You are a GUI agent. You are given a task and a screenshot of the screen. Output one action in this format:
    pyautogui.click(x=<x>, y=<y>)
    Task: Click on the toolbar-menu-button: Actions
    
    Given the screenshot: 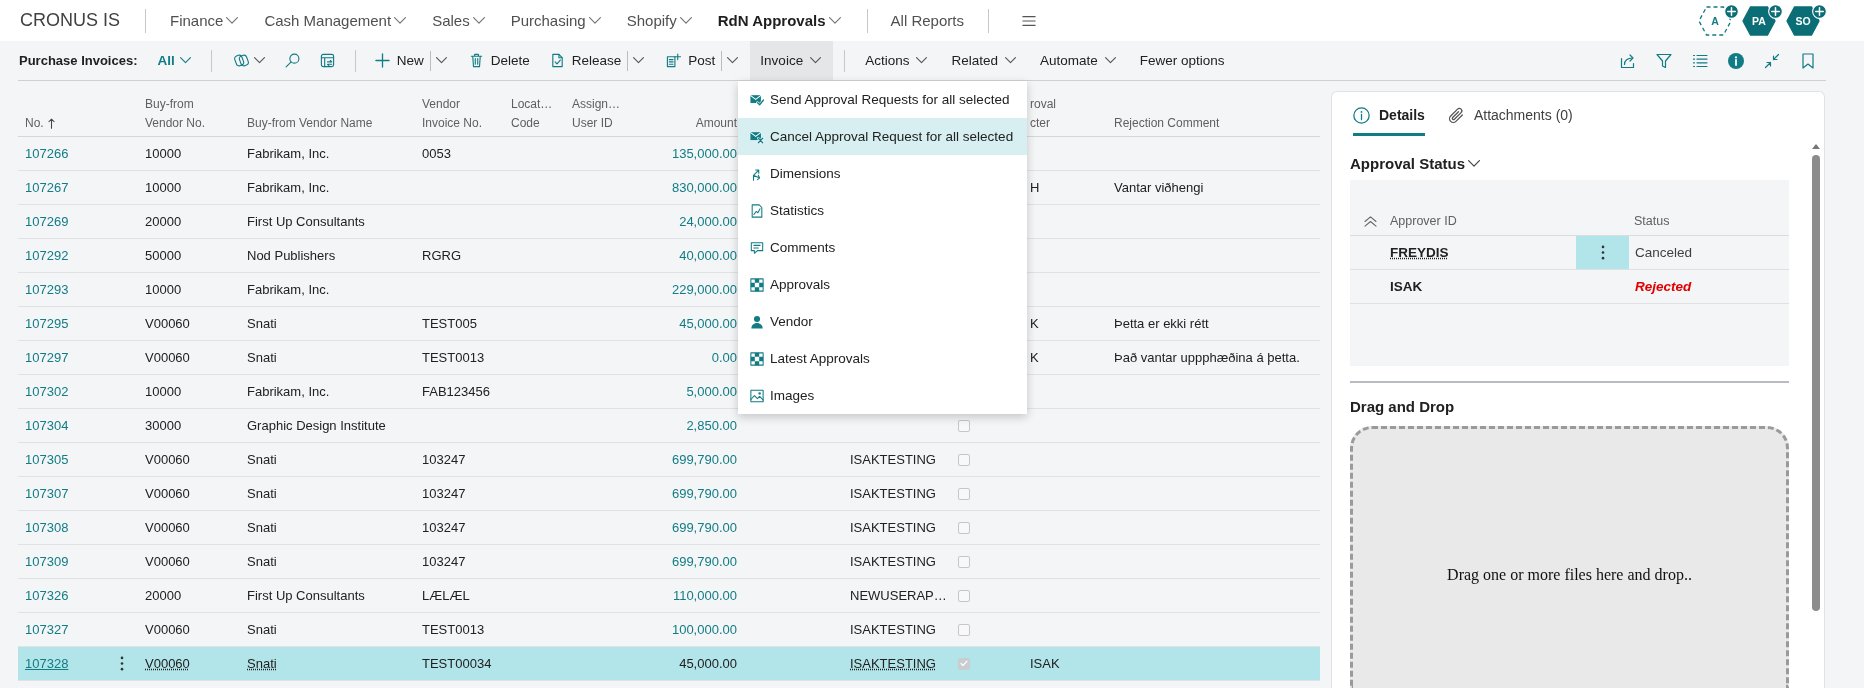 What is the action you would take?
    pyautogui.click(x=897, y=60)
    